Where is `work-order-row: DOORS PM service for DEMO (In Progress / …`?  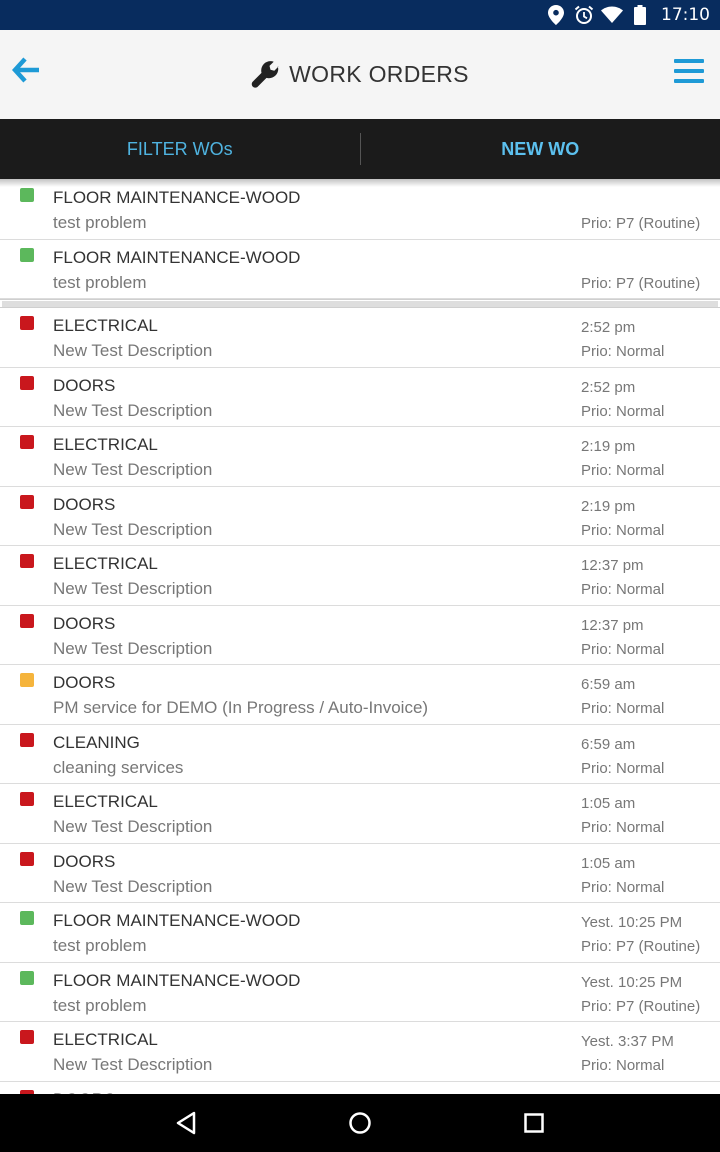 work-order-row: DOORS PM service for DEMO (In Progress / … is located at coordinates (360, 695).